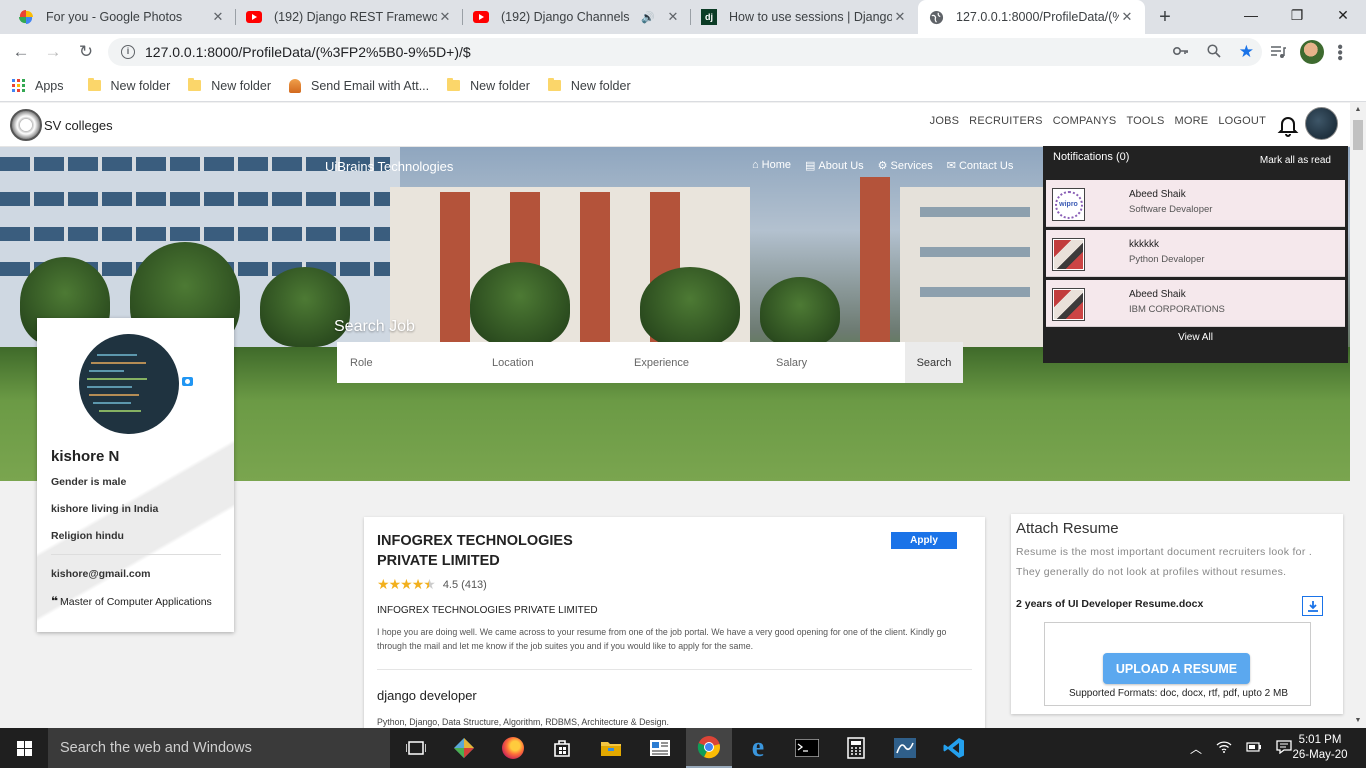 The image size is (1366, 768). What do you see at coordinates (1091, 157) in the screenshot?
I see `notifications-count: Notifications (0)` at bounding box center [1091, 157].